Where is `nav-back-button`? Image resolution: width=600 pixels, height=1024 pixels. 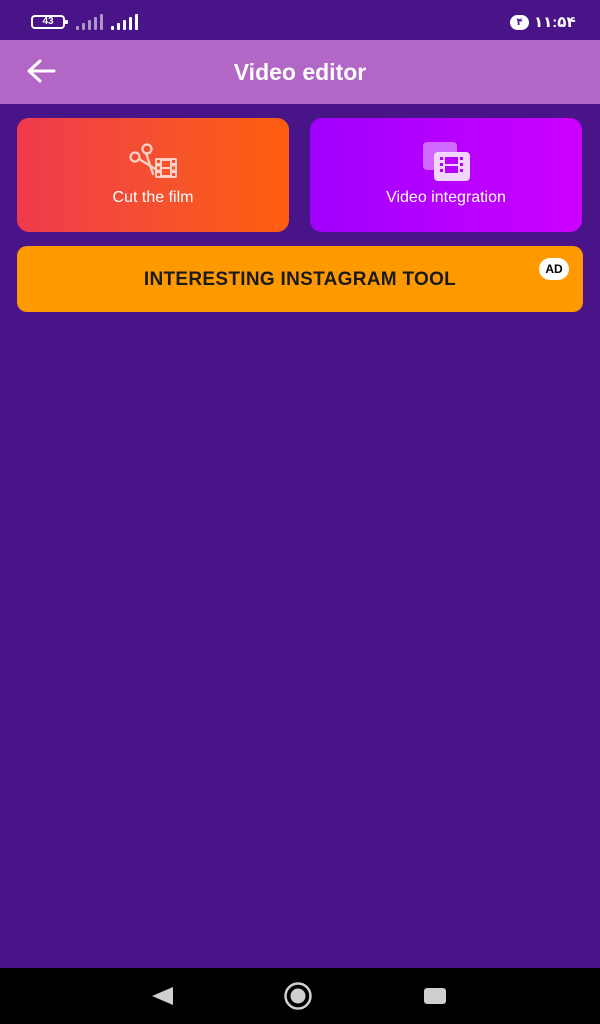 nav-back-button is located at coordinates (162, 996).